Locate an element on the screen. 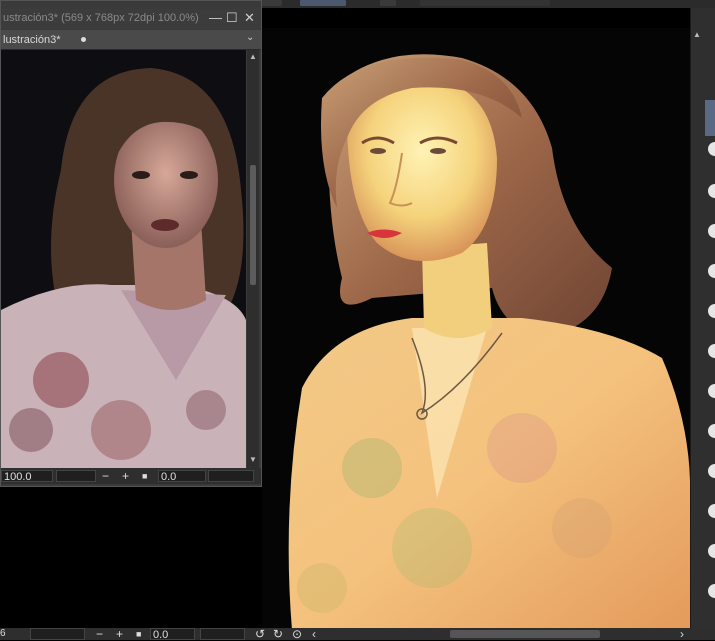 This screenshot has height=641, width=715. main-reset-zoom-button: ■ is located at coordinates (138, 634).